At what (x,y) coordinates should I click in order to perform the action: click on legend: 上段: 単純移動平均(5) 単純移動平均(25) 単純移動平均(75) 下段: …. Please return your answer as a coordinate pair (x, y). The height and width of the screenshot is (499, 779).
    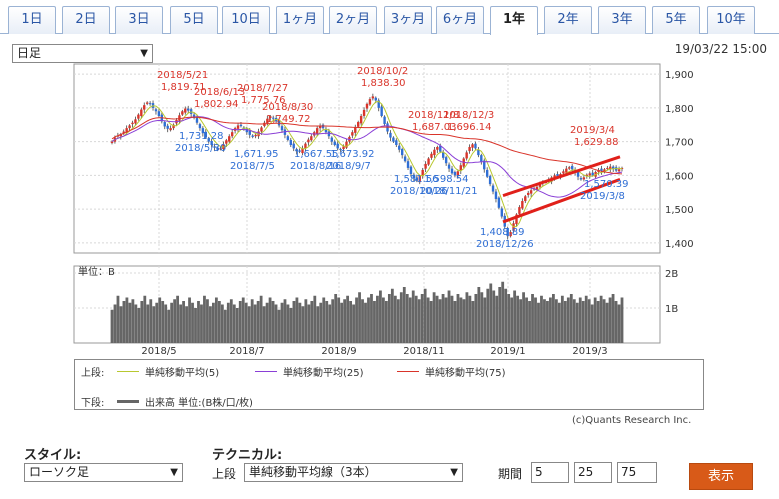
    Looking at the image, I should click on (389, 384).